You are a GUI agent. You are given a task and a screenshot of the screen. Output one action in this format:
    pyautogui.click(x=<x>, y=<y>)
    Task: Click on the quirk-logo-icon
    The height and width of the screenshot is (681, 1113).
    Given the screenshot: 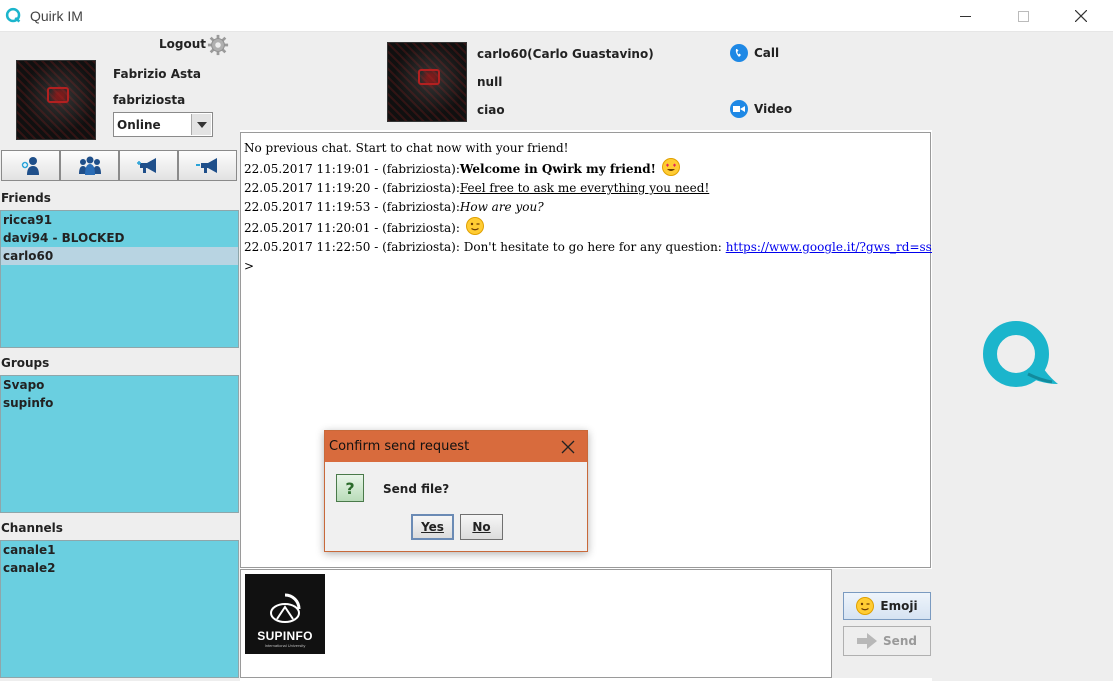 What is the action you would take?
    pyautogui.click(x=1020, y=354)
    